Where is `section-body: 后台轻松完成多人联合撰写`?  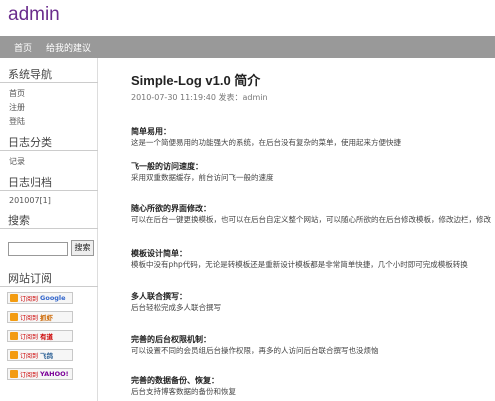
section-body: 后台轻松完成多人联合撰写 is located at coordinates (176, 307).